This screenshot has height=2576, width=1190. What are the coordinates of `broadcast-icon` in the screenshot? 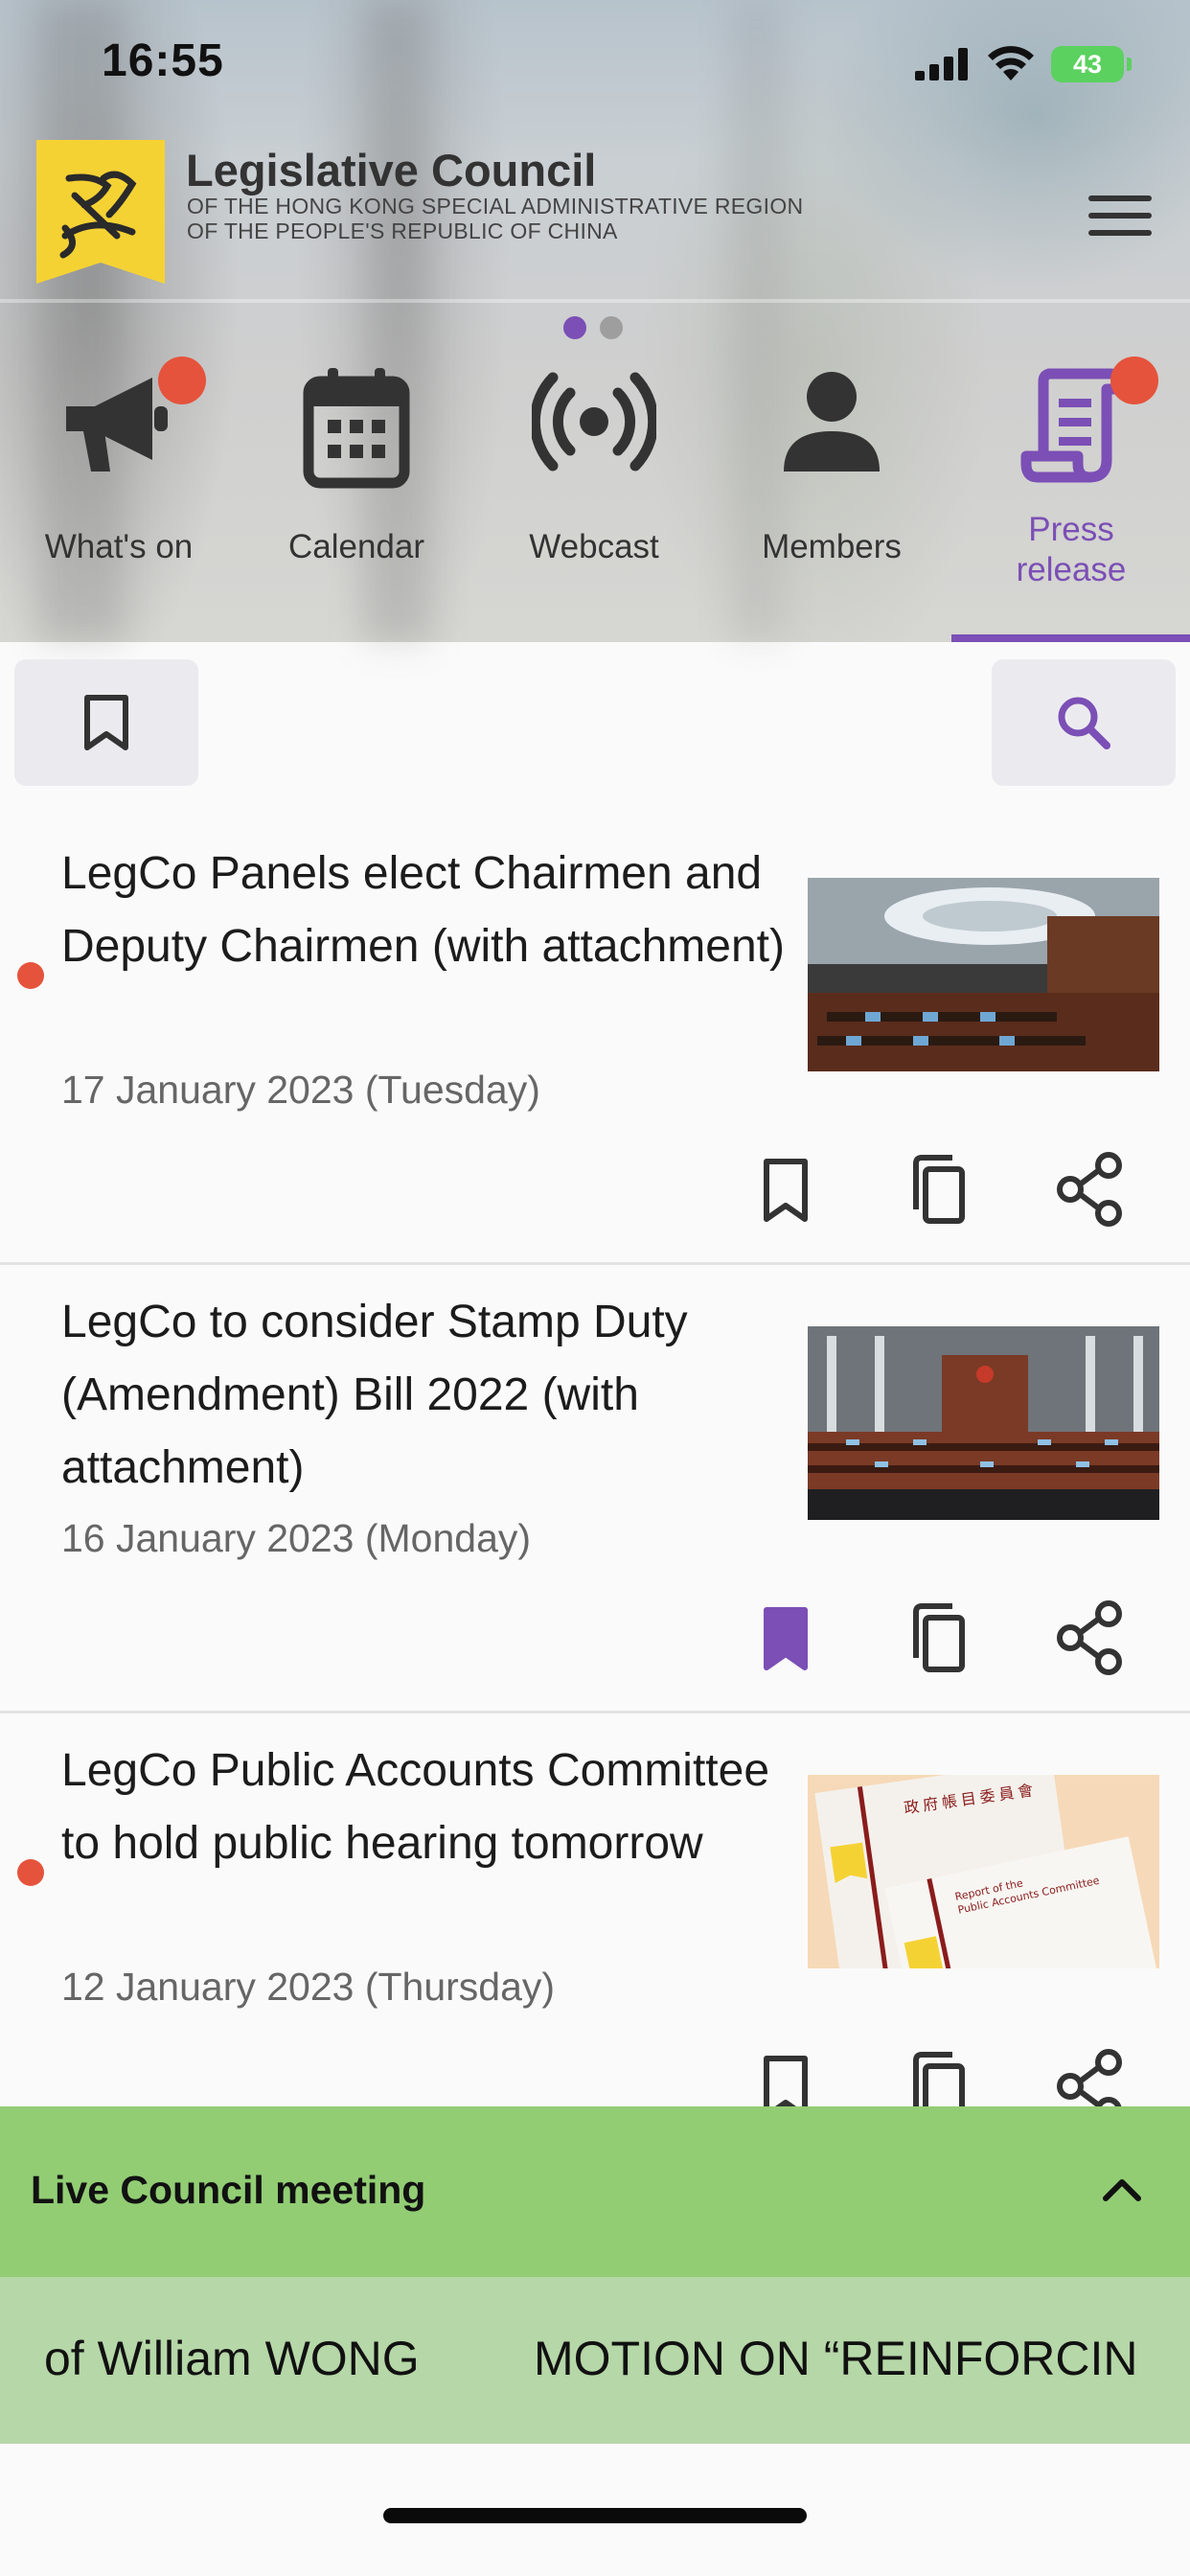 It's located at (594, 431).